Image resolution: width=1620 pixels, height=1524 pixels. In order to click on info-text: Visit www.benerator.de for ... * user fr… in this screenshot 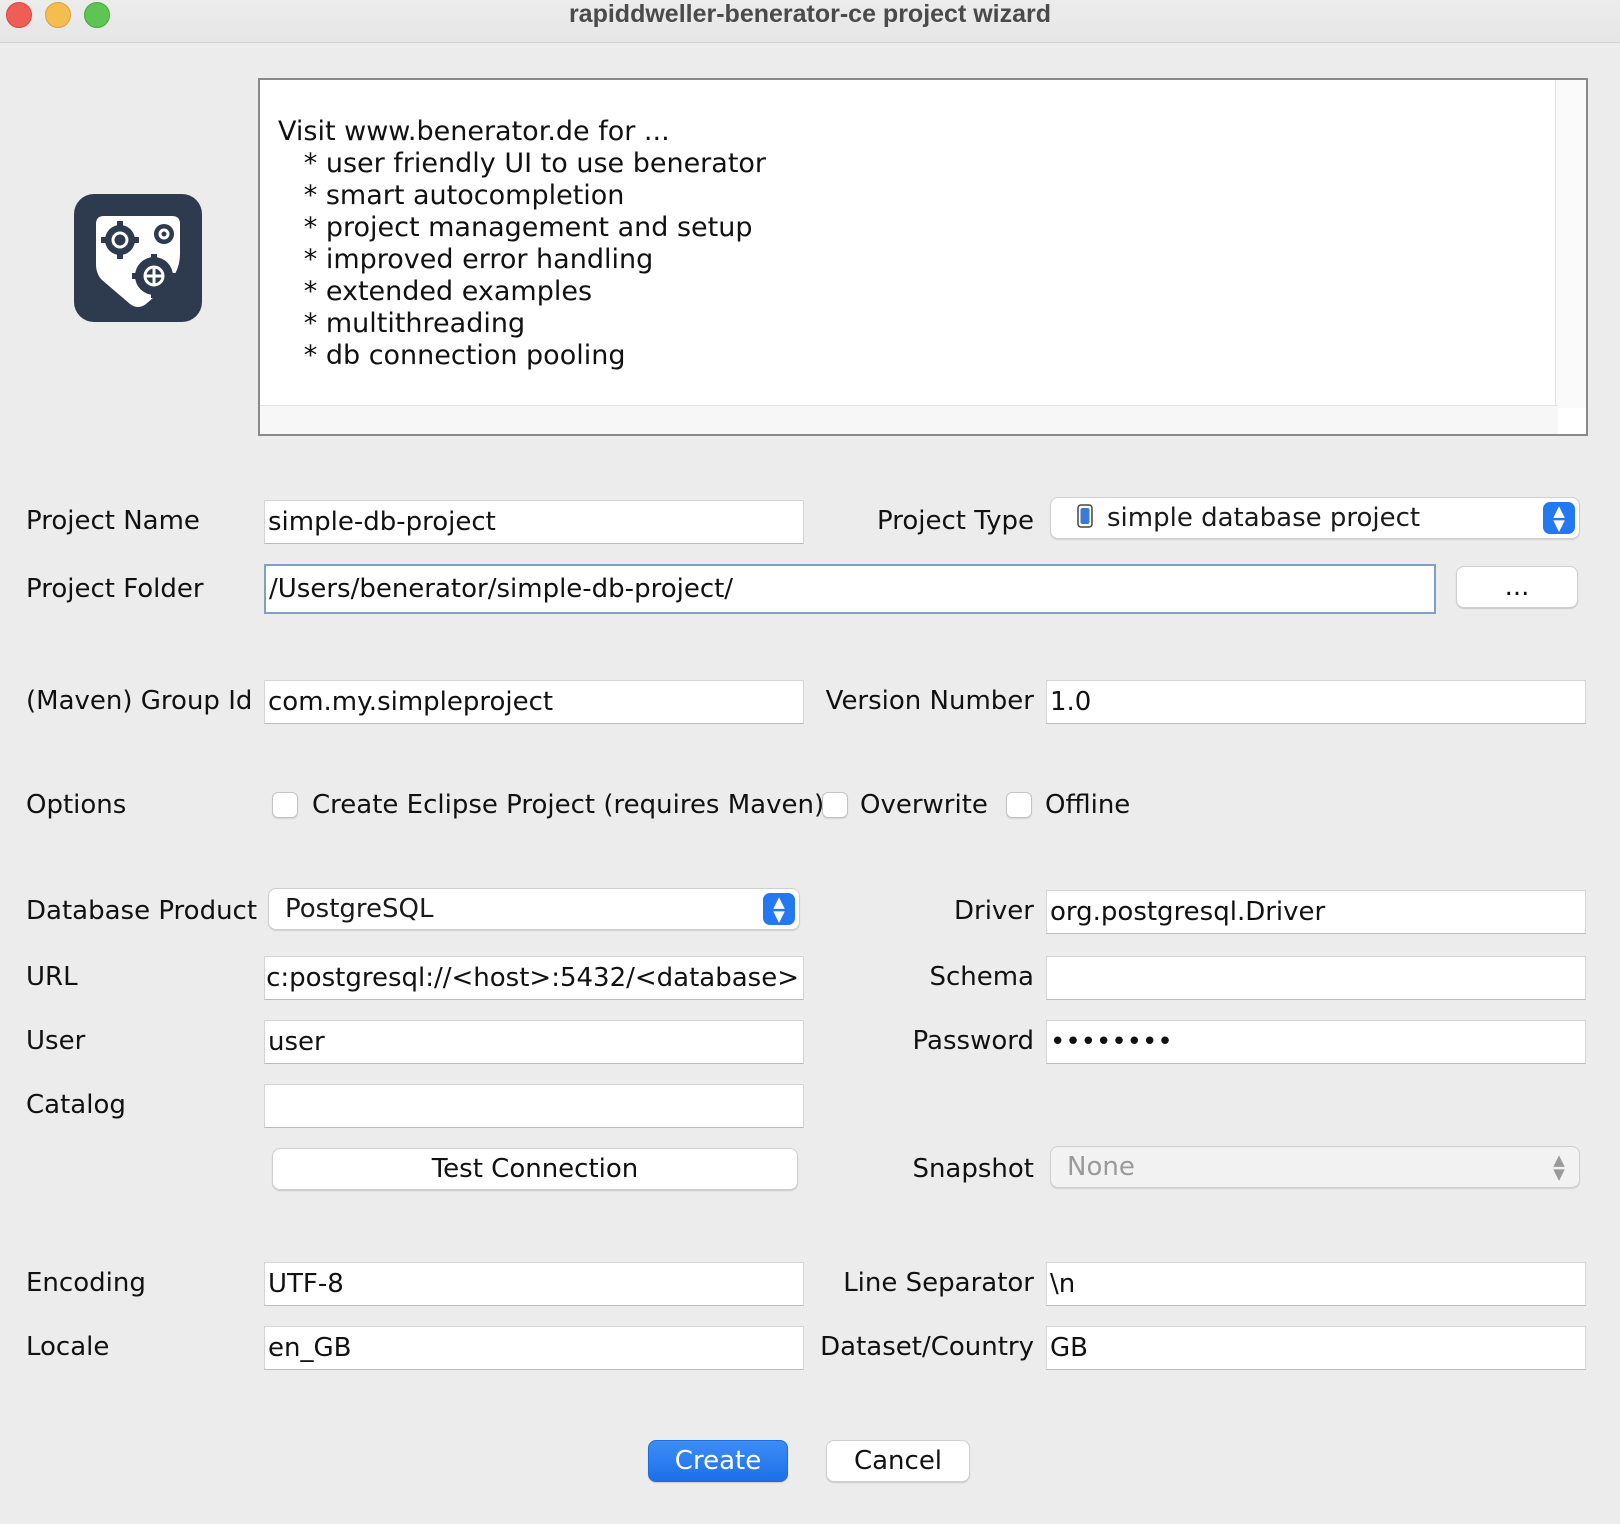, I will do `click(522, 243)`.